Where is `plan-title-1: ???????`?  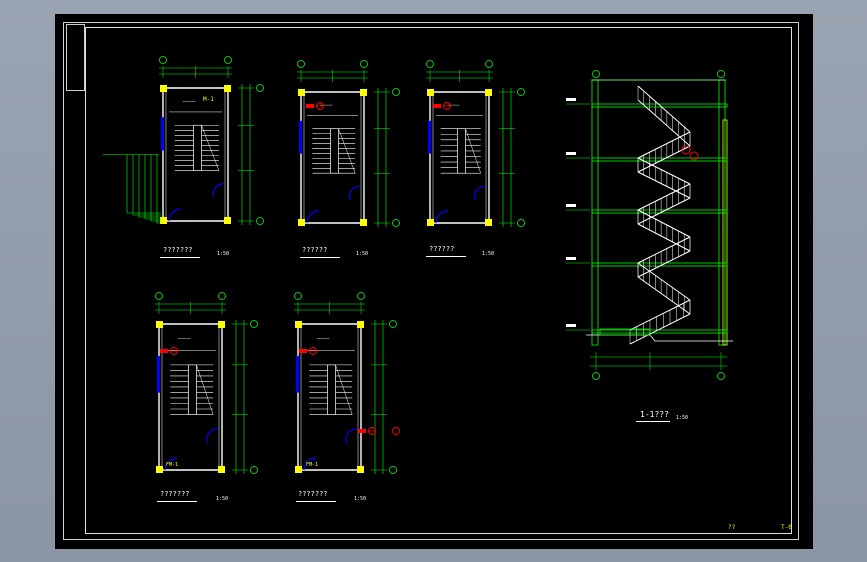 plan-title-1: ??????? is located at coordinates (178, 250).